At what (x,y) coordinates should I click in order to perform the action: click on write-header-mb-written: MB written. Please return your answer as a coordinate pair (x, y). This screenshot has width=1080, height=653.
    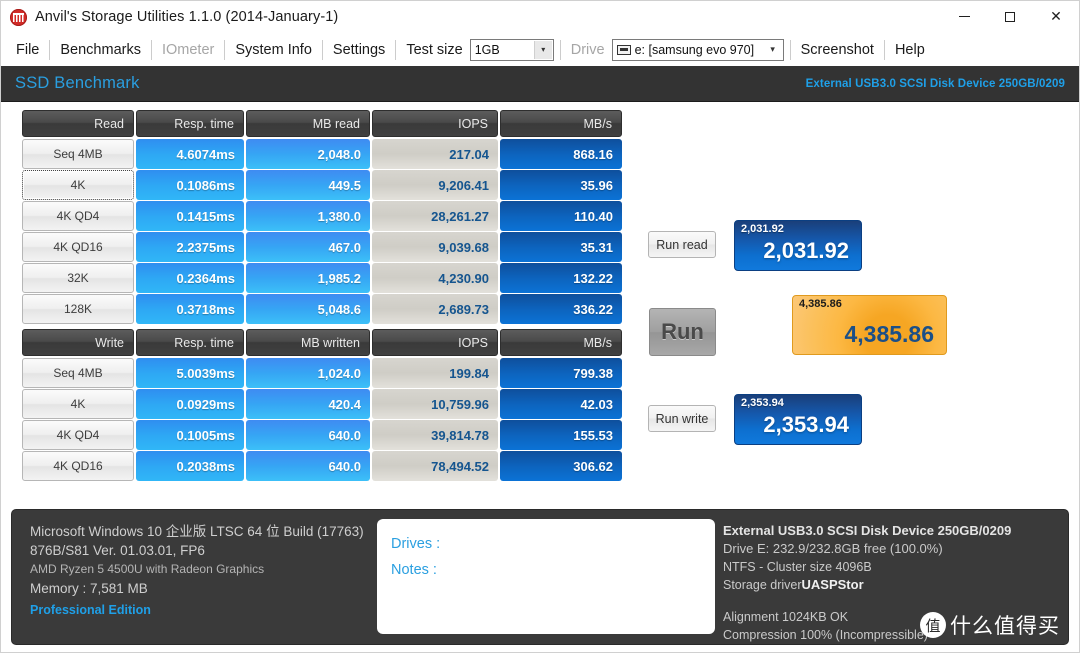
    Looking at the image, I should click on (308, 342).